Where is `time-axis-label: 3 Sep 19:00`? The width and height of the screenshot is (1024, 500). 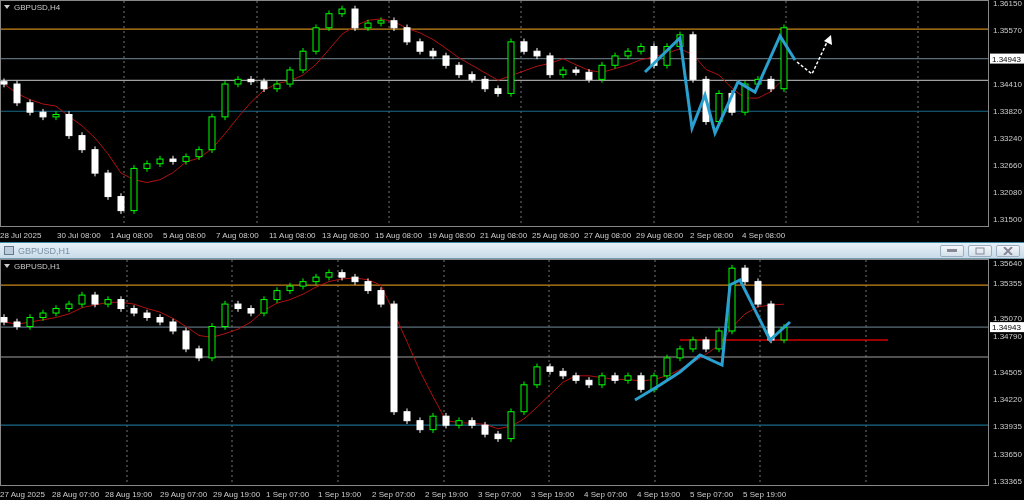
time-axis-label: 3 Sep 19:00 is located at coordinates (553, 494).